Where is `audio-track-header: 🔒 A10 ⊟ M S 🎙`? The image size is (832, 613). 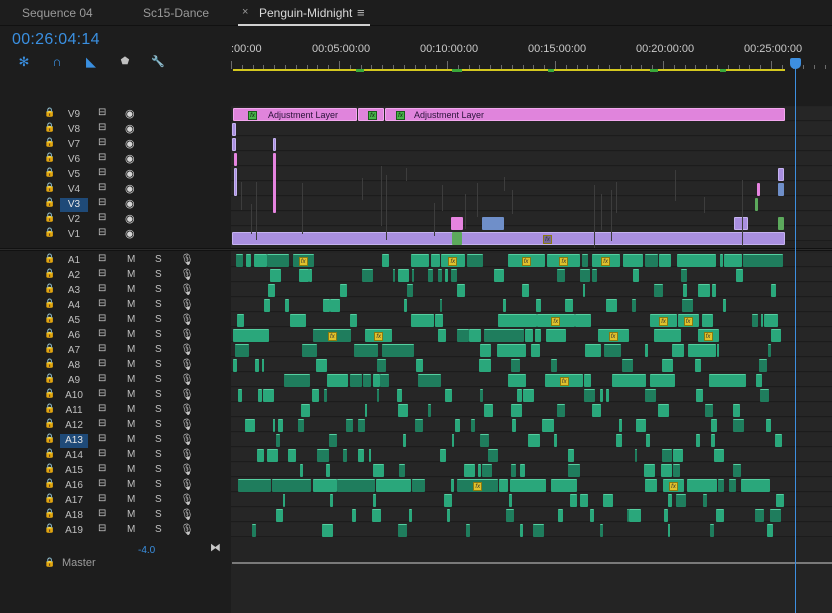 audio-track-header: 🔒 A10 ⊟ M S 🎙 is located at coordinates (115, 395).